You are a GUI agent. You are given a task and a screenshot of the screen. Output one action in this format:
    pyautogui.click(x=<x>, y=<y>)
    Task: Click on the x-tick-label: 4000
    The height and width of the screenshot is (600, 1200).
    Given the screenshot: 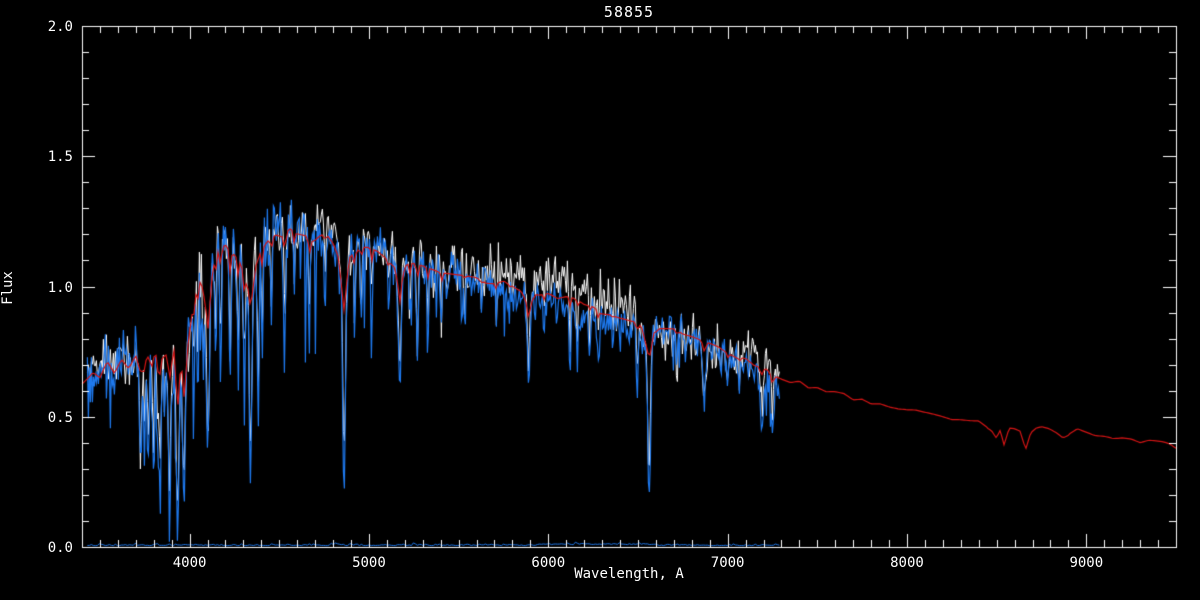 What is the action you would take?
    pyautogui.click(x=189, y=563)
    